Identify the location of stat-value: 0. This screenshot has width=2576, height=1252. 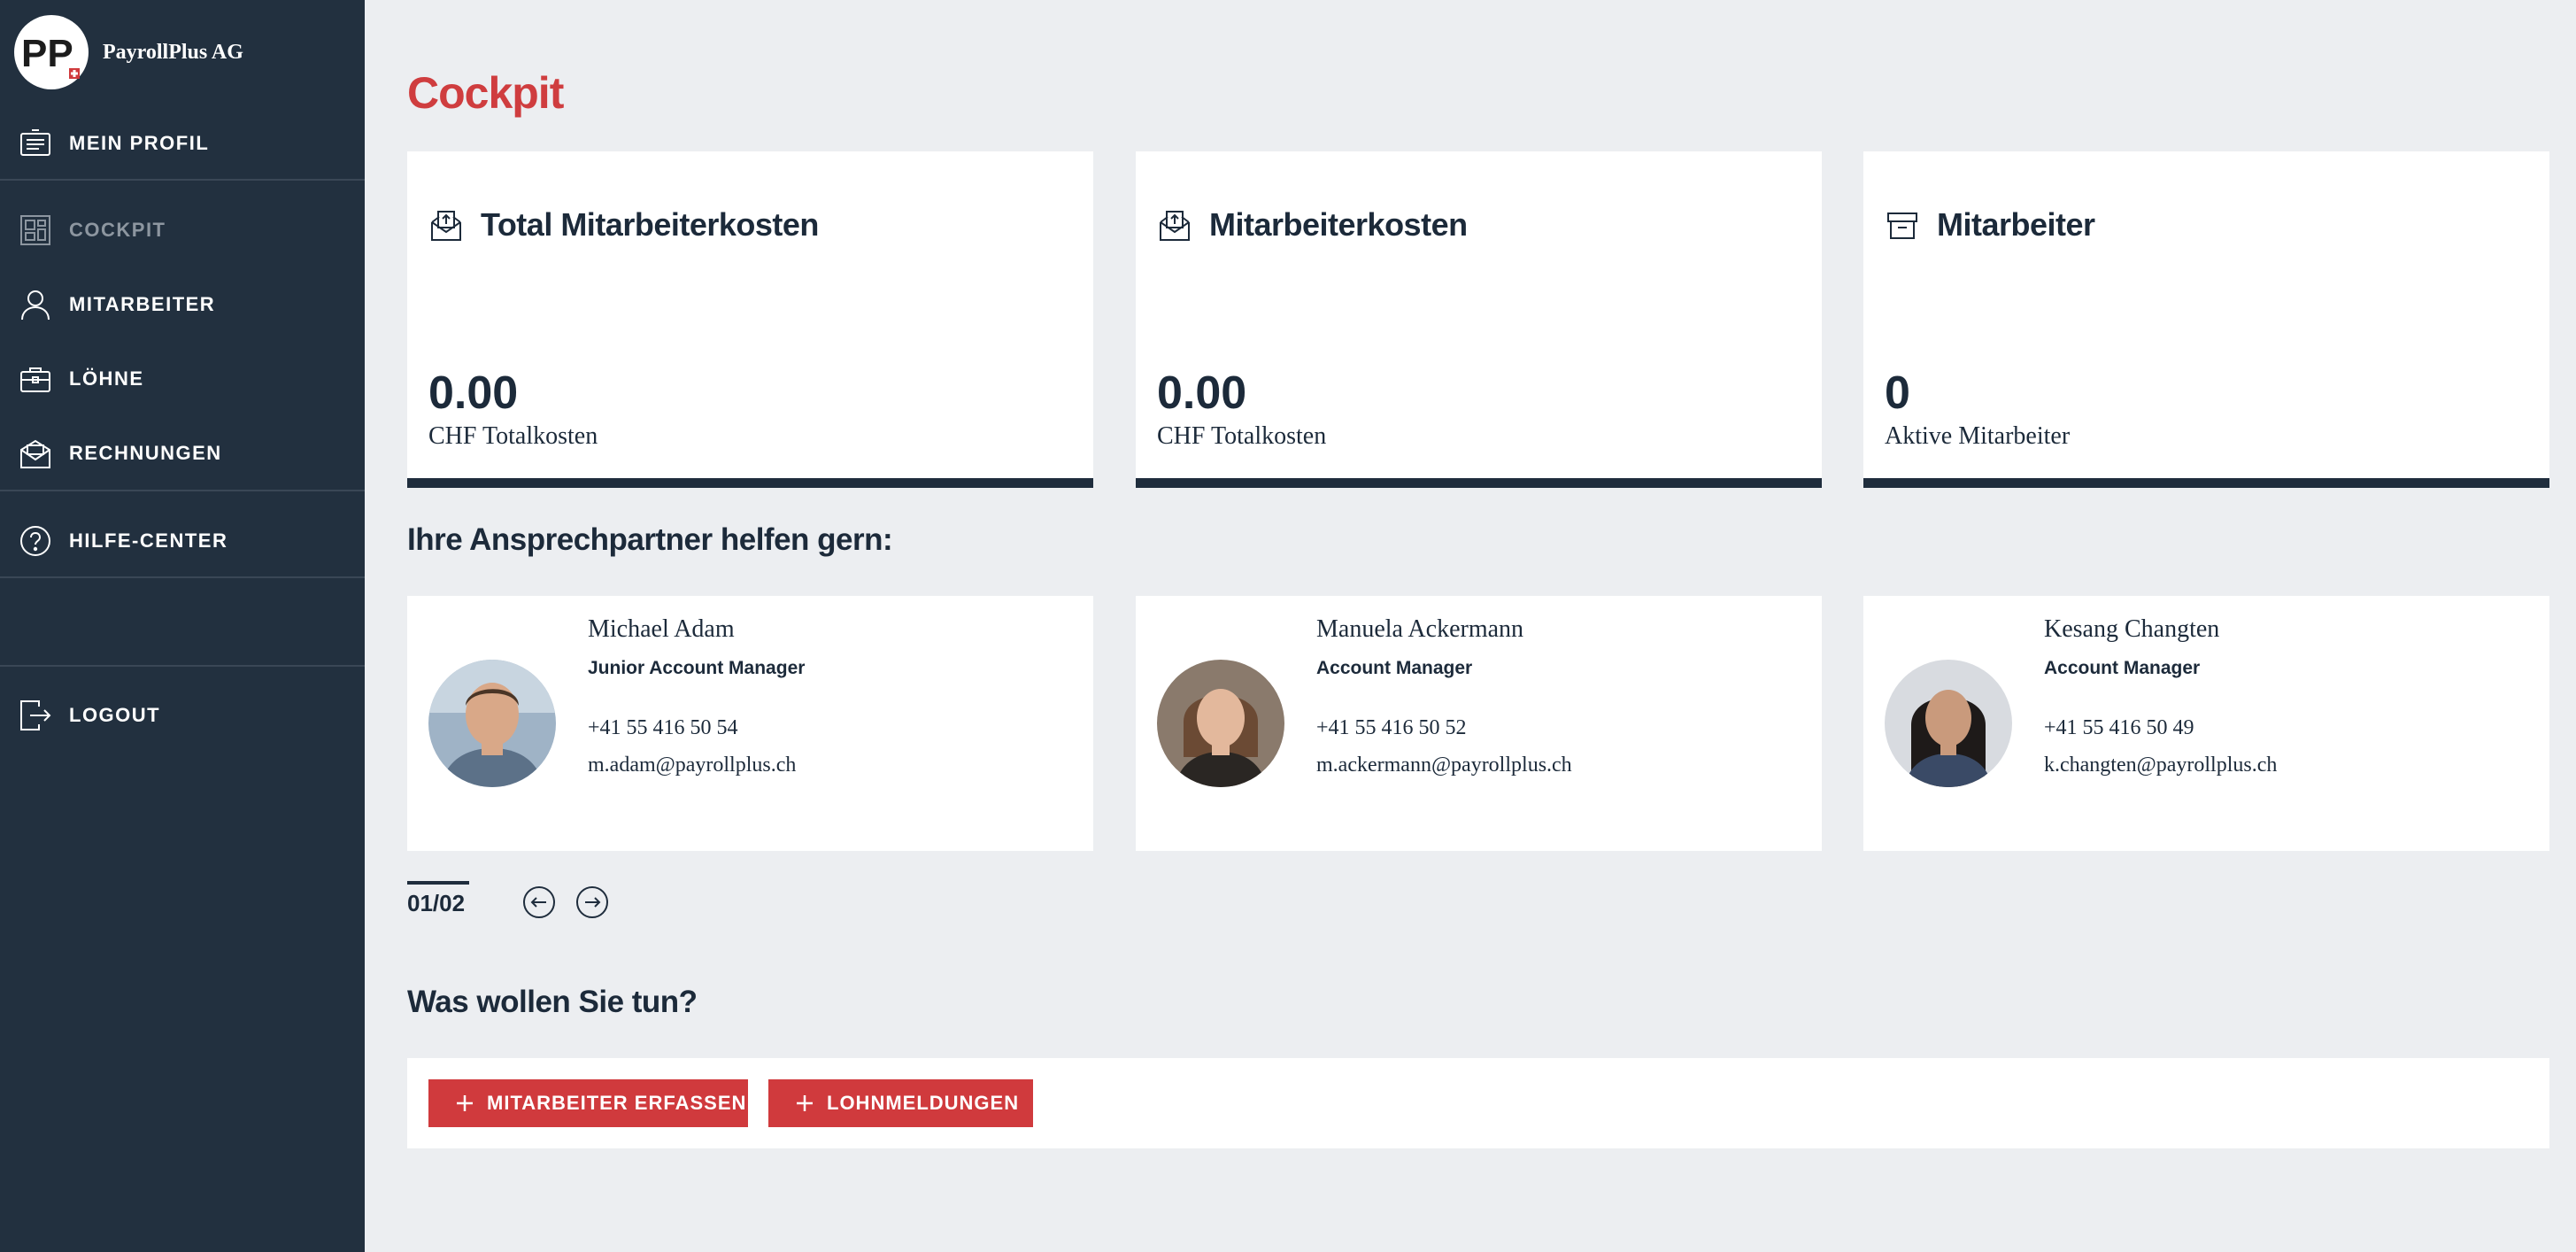
(1897, 393).